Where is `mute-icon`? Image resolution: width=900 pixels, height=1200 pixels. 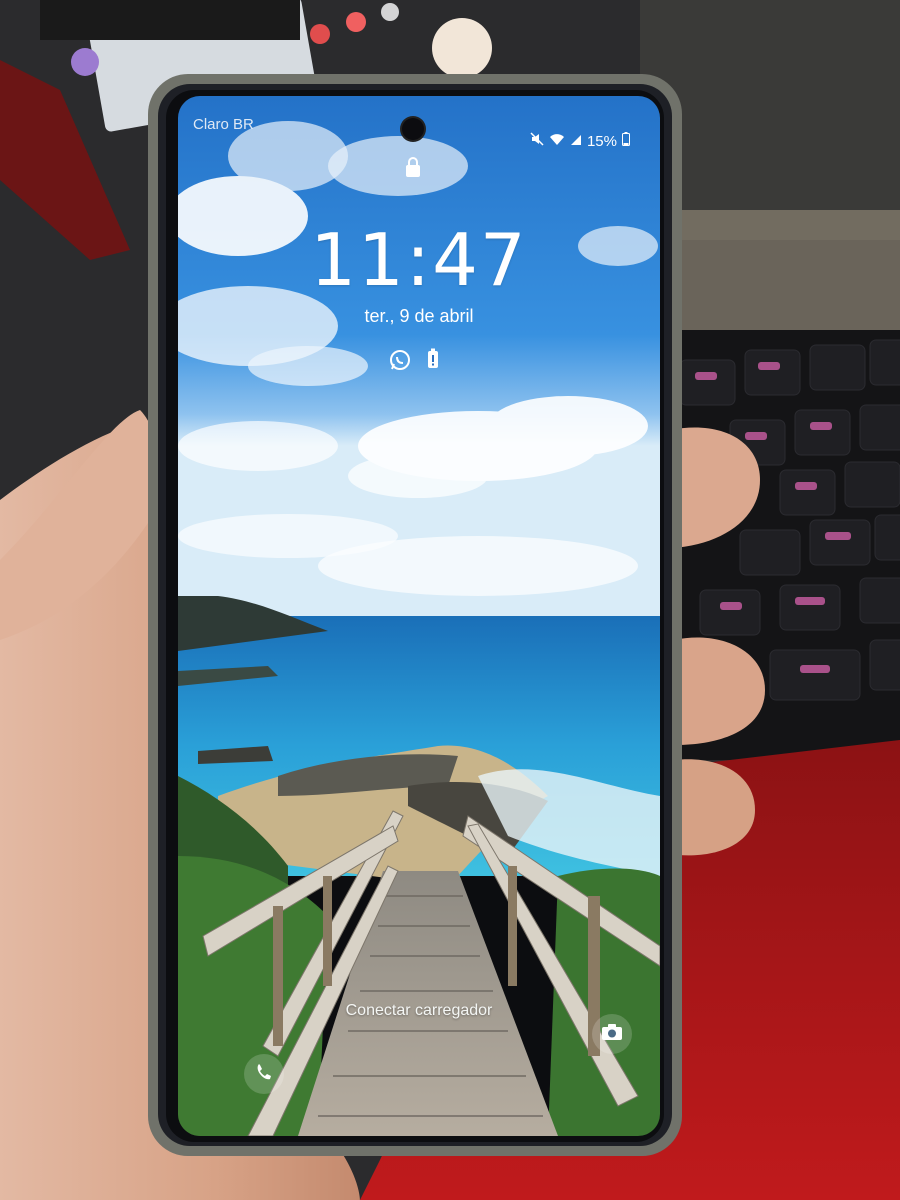 mute-icon is located at coordinates (537, 141).